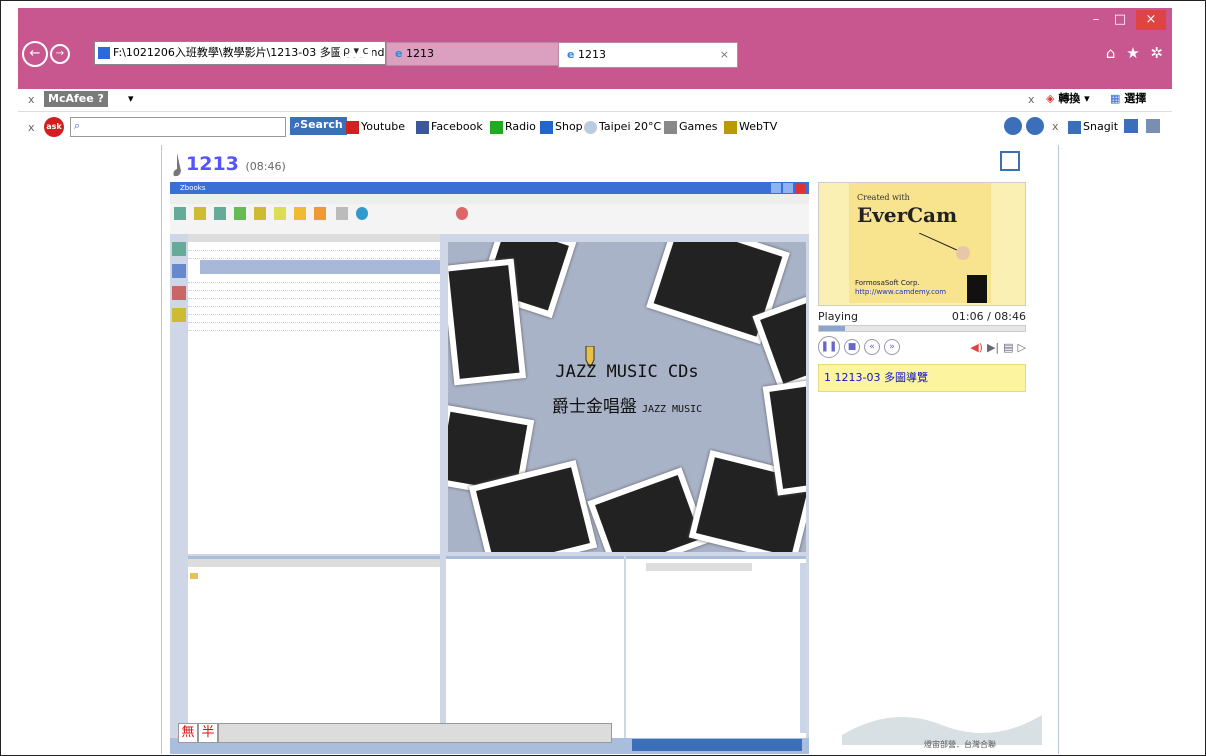 Image resolution: width=1206 pixels, height=756 pixels. Describe the element at coordinates (1010, 161) in the screenshot. I see `fullscreen-icon` at that location.